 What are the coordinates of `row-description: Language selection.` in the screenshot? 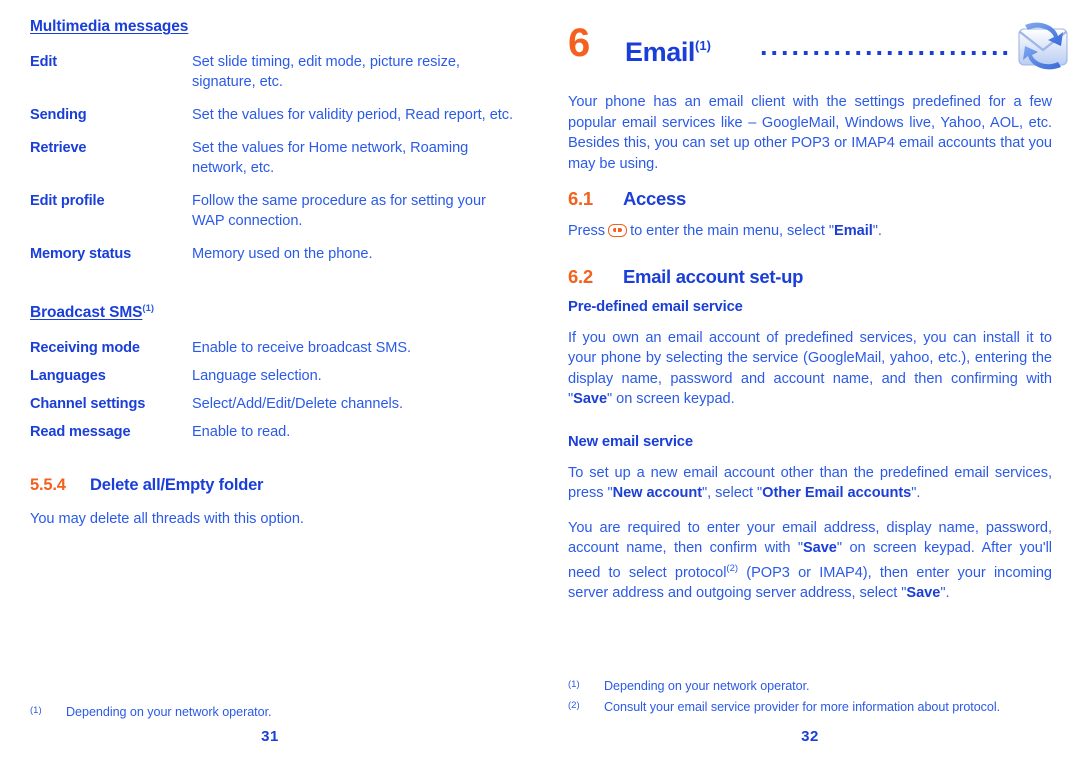 It's located at (257, 376).